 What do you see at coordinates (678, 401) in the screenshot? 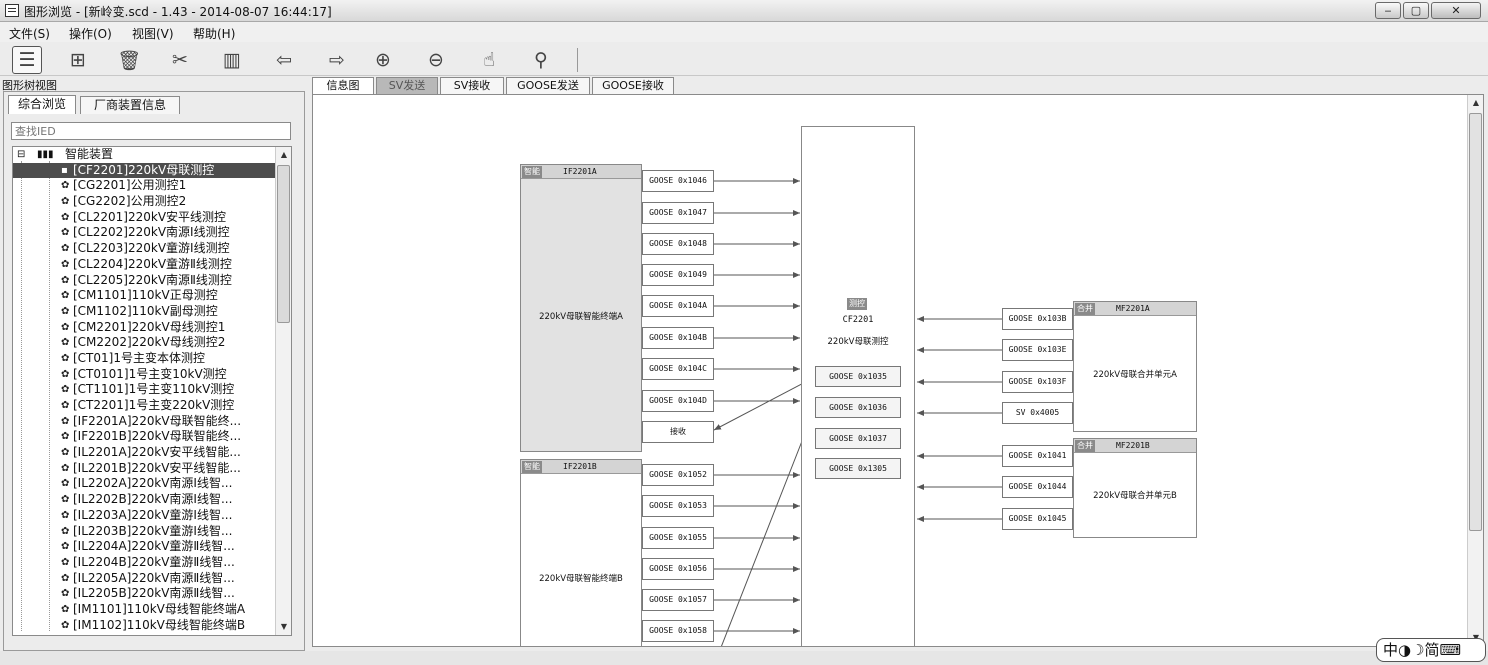
I see `goose-port: GOOSE 0x104D` at bounding box center [678, 401].